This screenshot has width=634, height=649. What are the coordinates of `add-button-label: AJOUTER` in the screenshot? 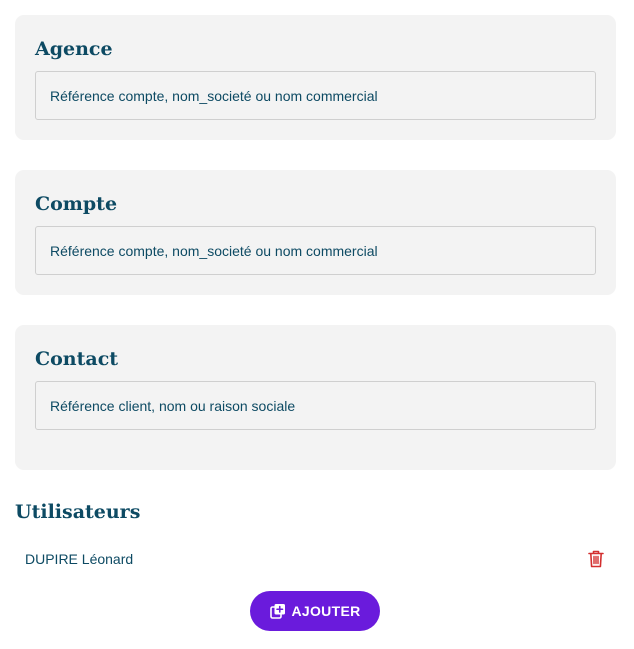 It's located at (326, 611).